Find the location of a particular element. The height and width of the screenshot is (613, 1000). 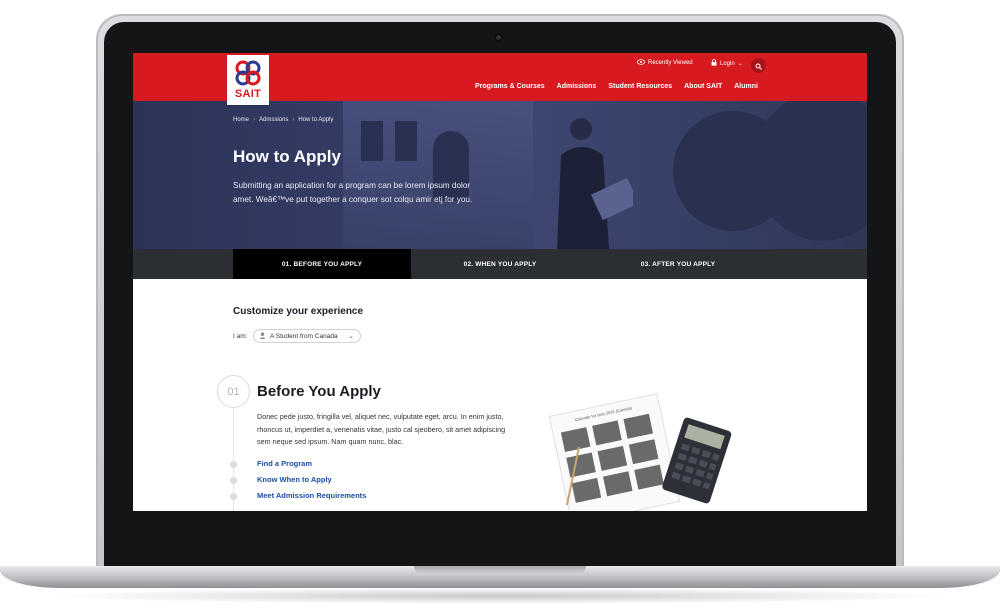

audience-select: A Student from Canada ⌄ is located at coordinates (307, 336).